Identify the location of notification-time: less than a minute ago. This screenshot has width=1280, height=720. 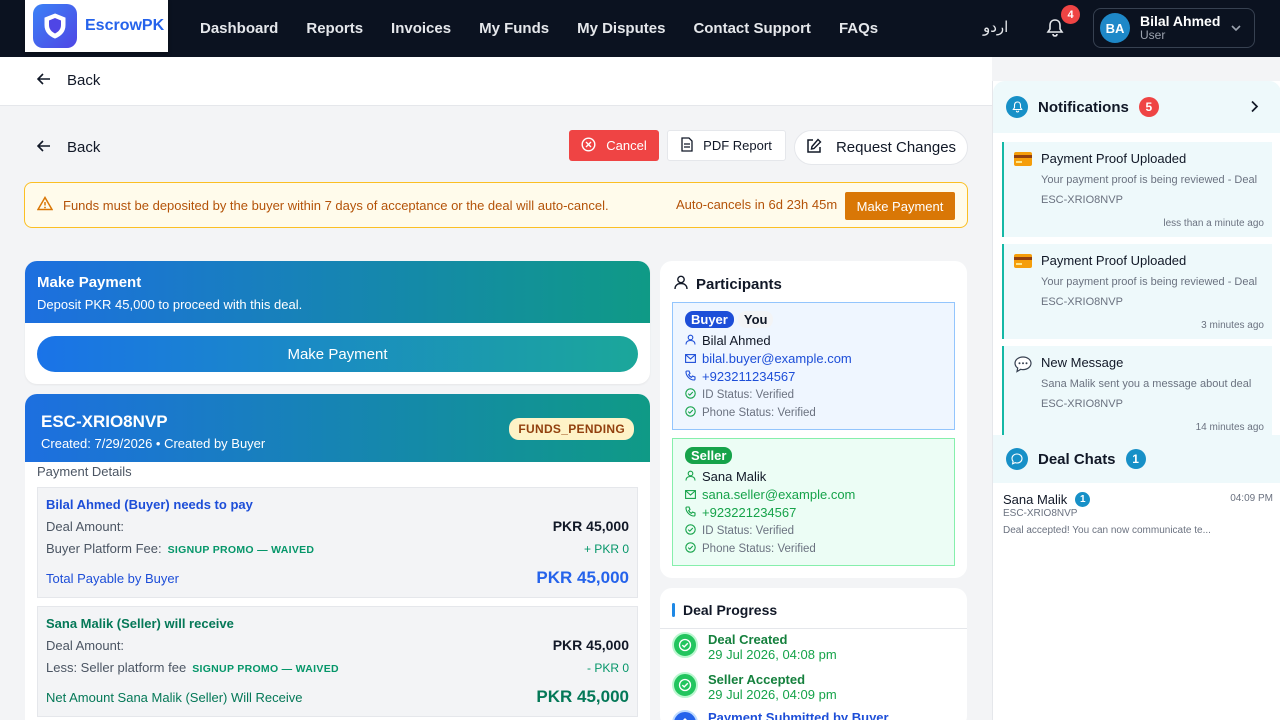
(1213, 223).